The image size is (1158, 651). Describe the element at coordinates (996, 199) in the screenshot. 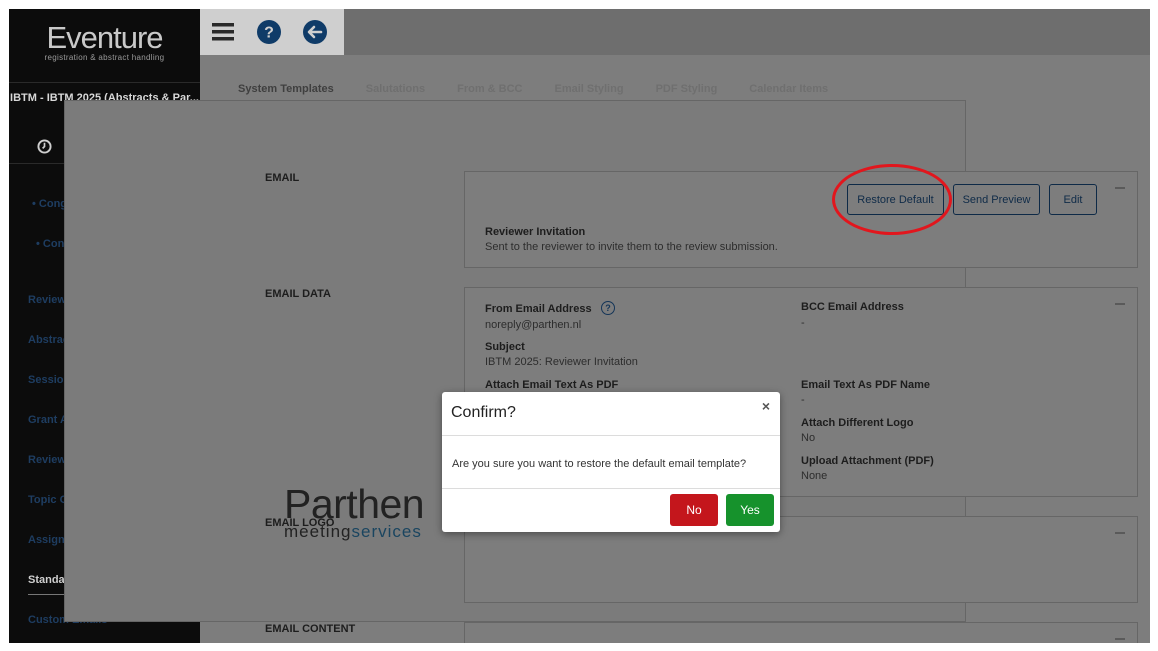

I see `send-preview-button: Send Preview` at that location.